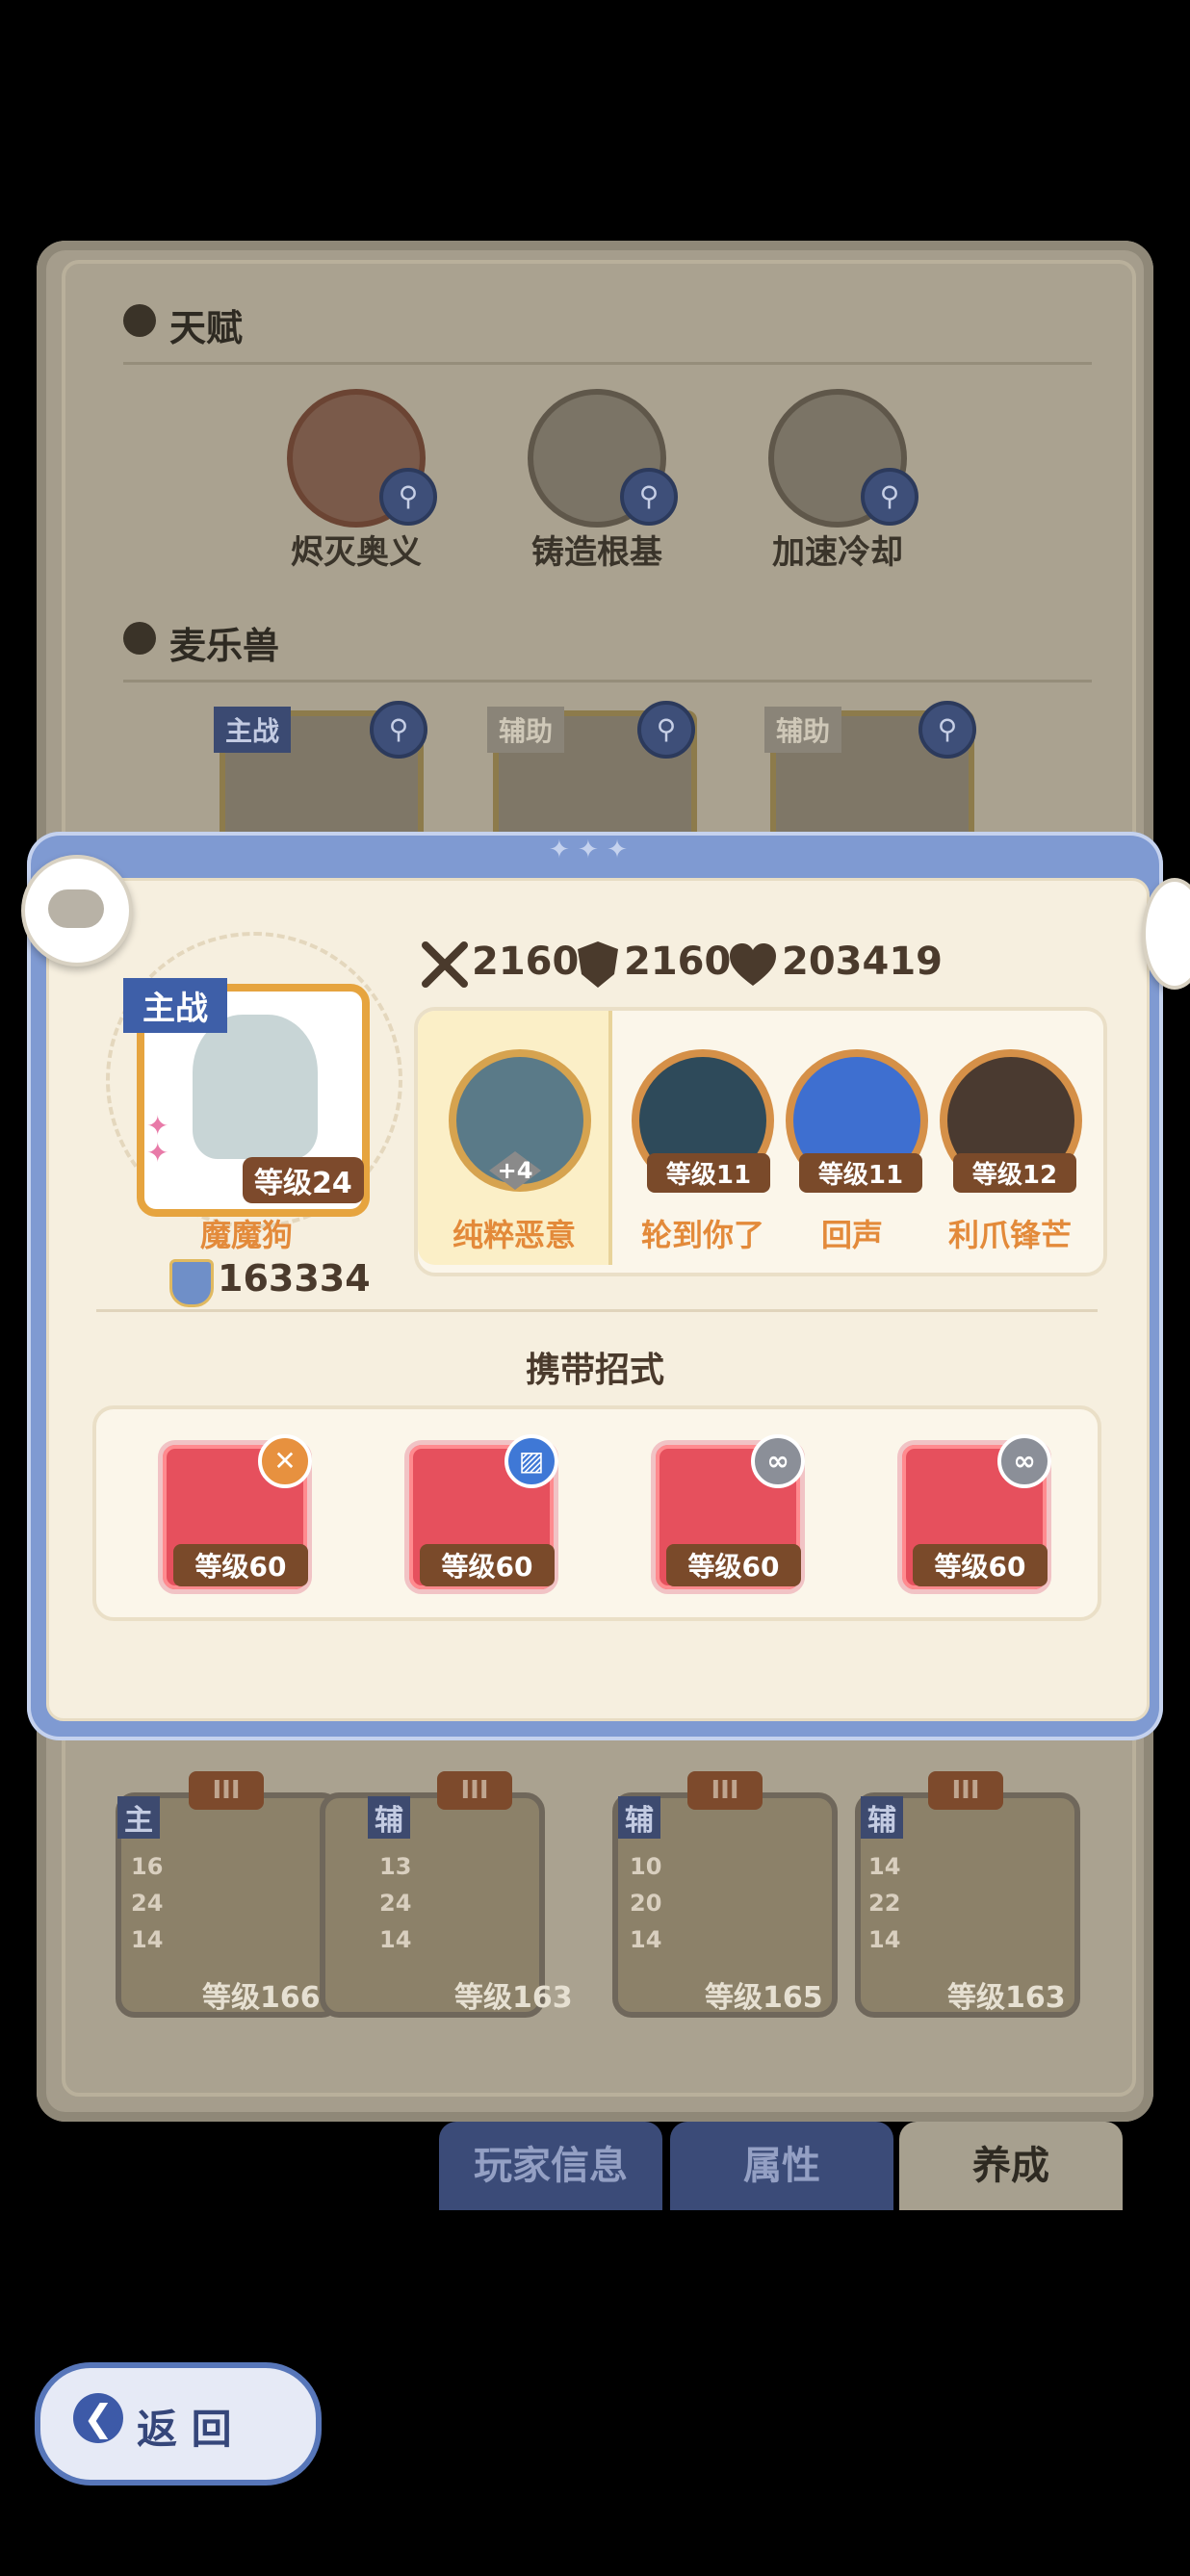  What do you see at coordinates (595, 1370) in the screenshot?
I see `moves-title: 携带招式` at bounding box center [595, 1370].